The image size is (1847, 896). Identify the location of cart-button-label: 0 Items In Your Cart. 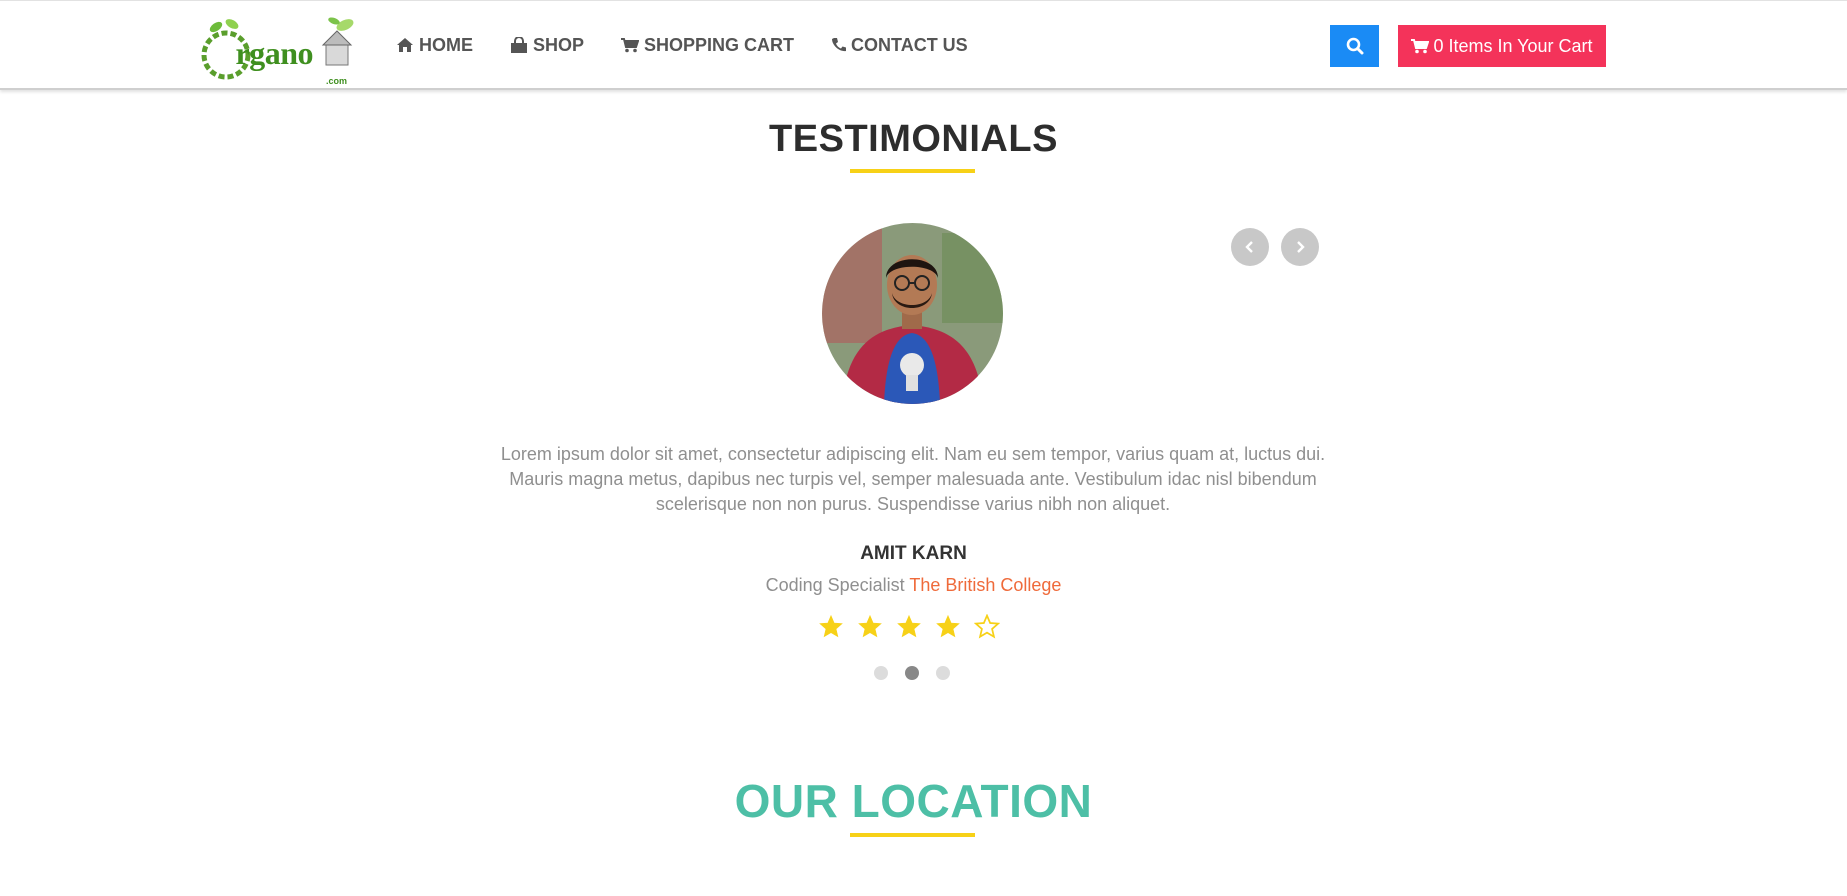
(1513, 45).